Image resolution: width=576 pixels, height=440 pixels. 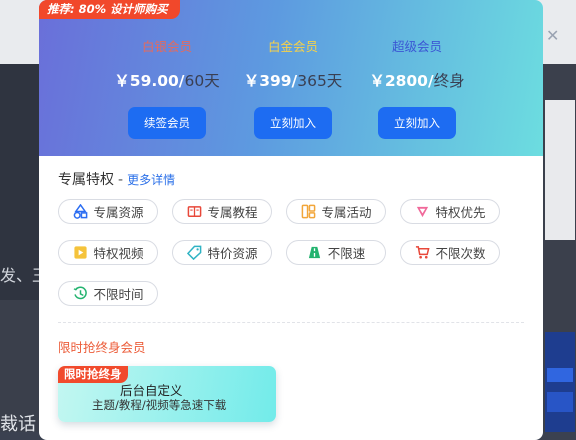 What do you see at coordinates (559, 248) in the screenshot?
I see `background-sidebar` at bounding box center [559, 248].